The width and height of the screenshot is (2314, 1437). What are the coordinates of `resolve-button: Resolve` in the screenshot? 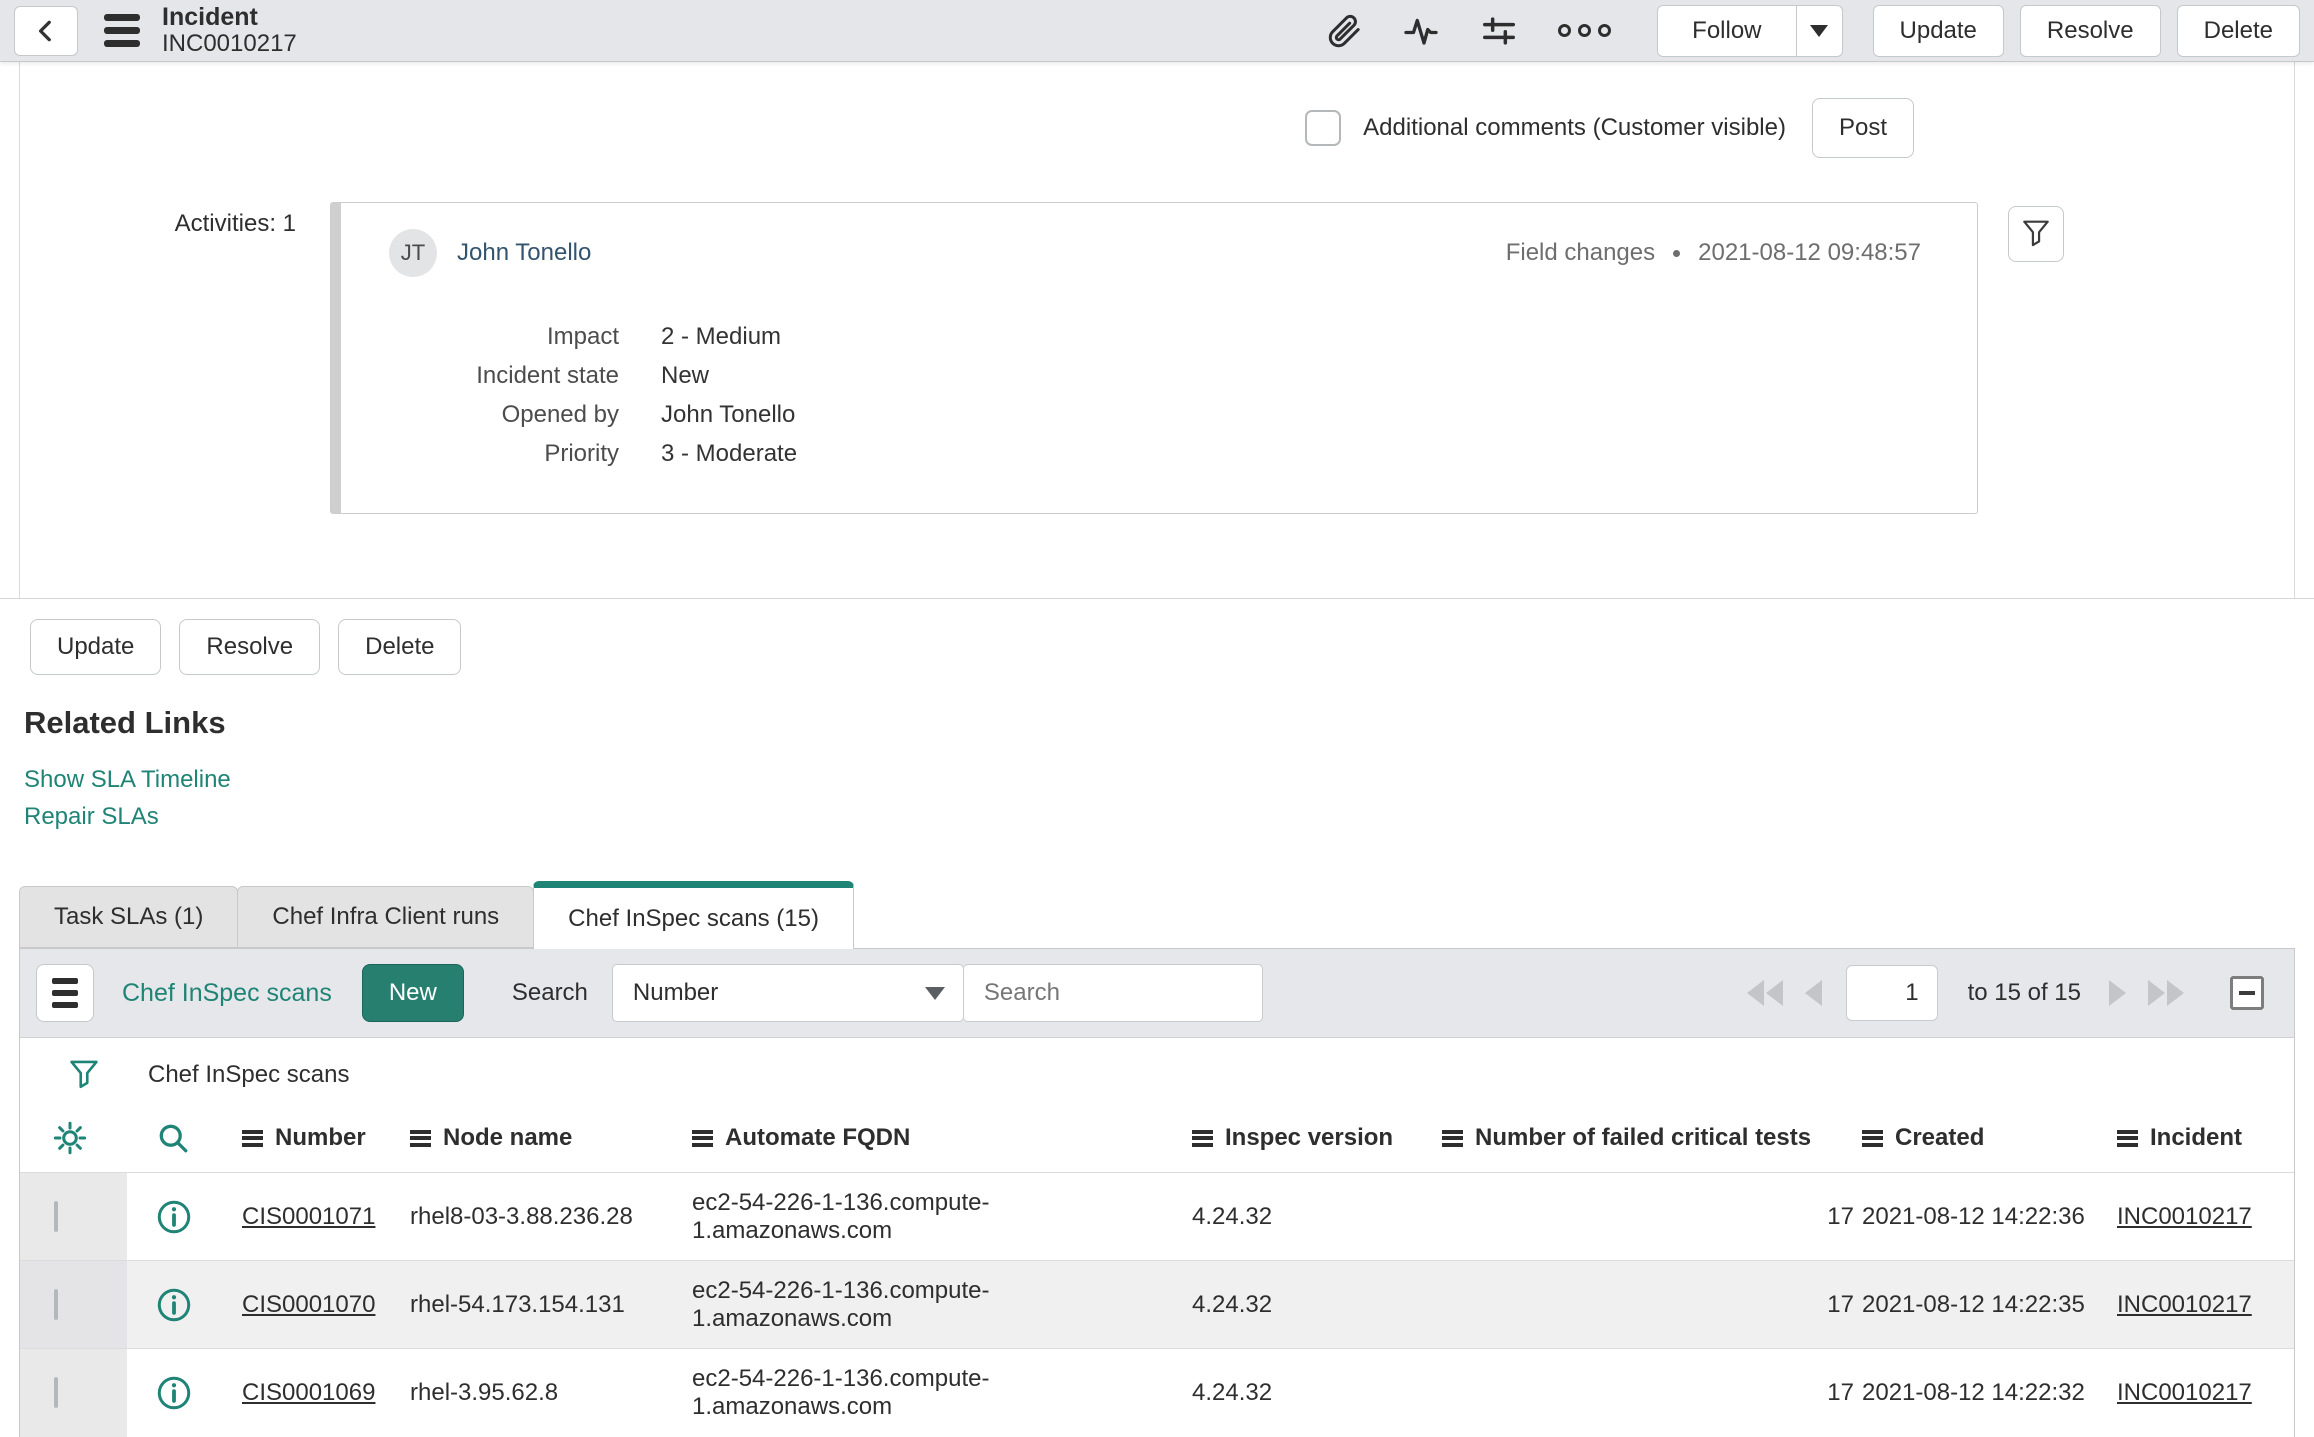 It's located at (250, 647).